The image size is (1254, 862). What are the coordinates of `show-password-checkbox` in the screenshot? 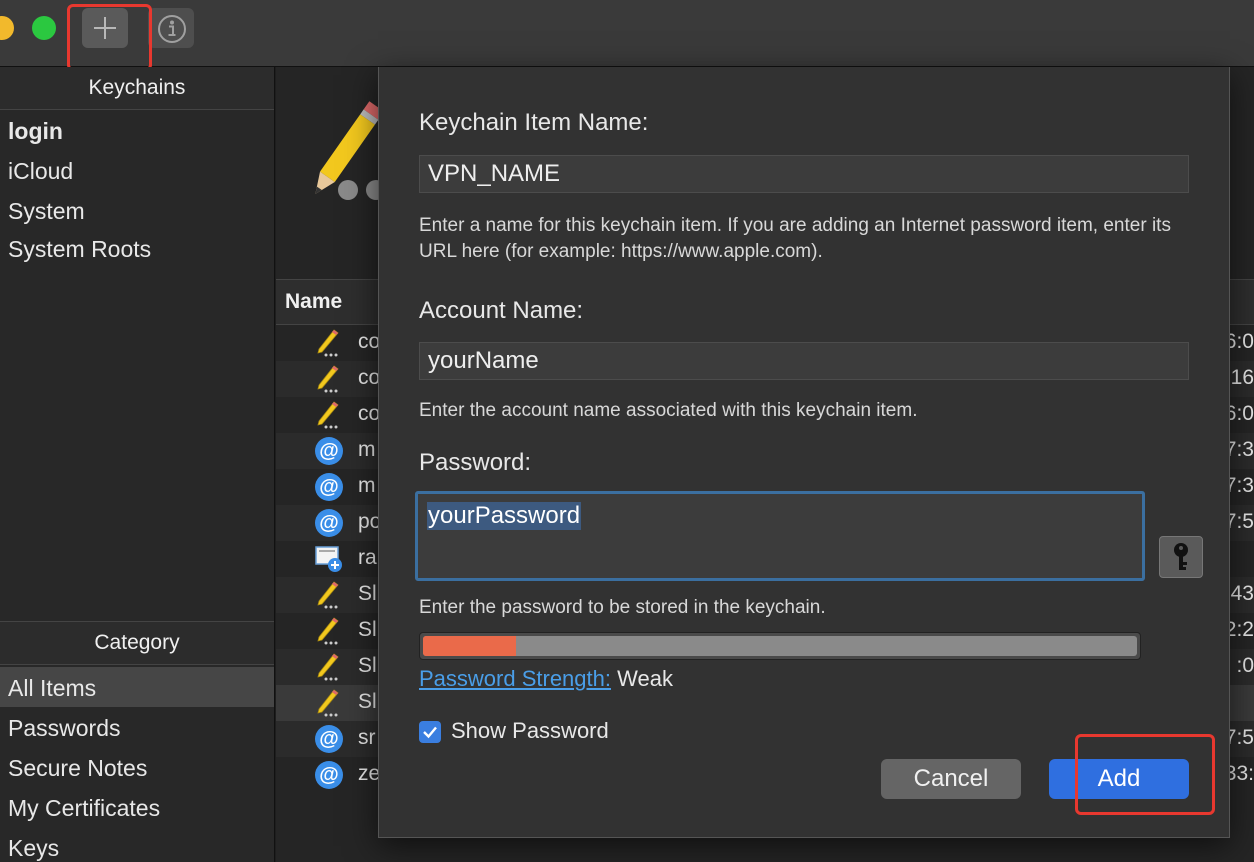 It's located at (430, 732).